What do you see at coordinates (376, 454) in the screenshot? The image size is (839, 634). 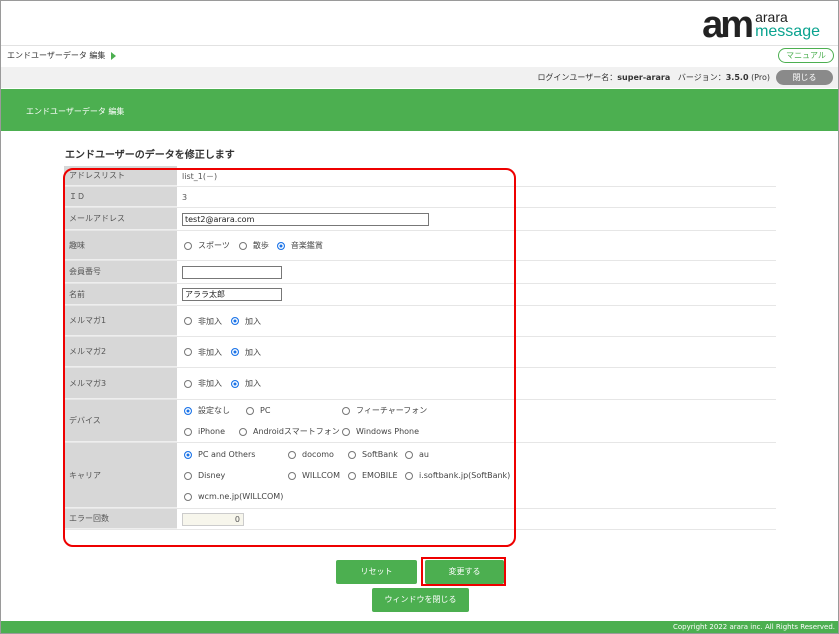 I see `carrier-option-softbank: SoftBank` at bounding box center [376, 454].